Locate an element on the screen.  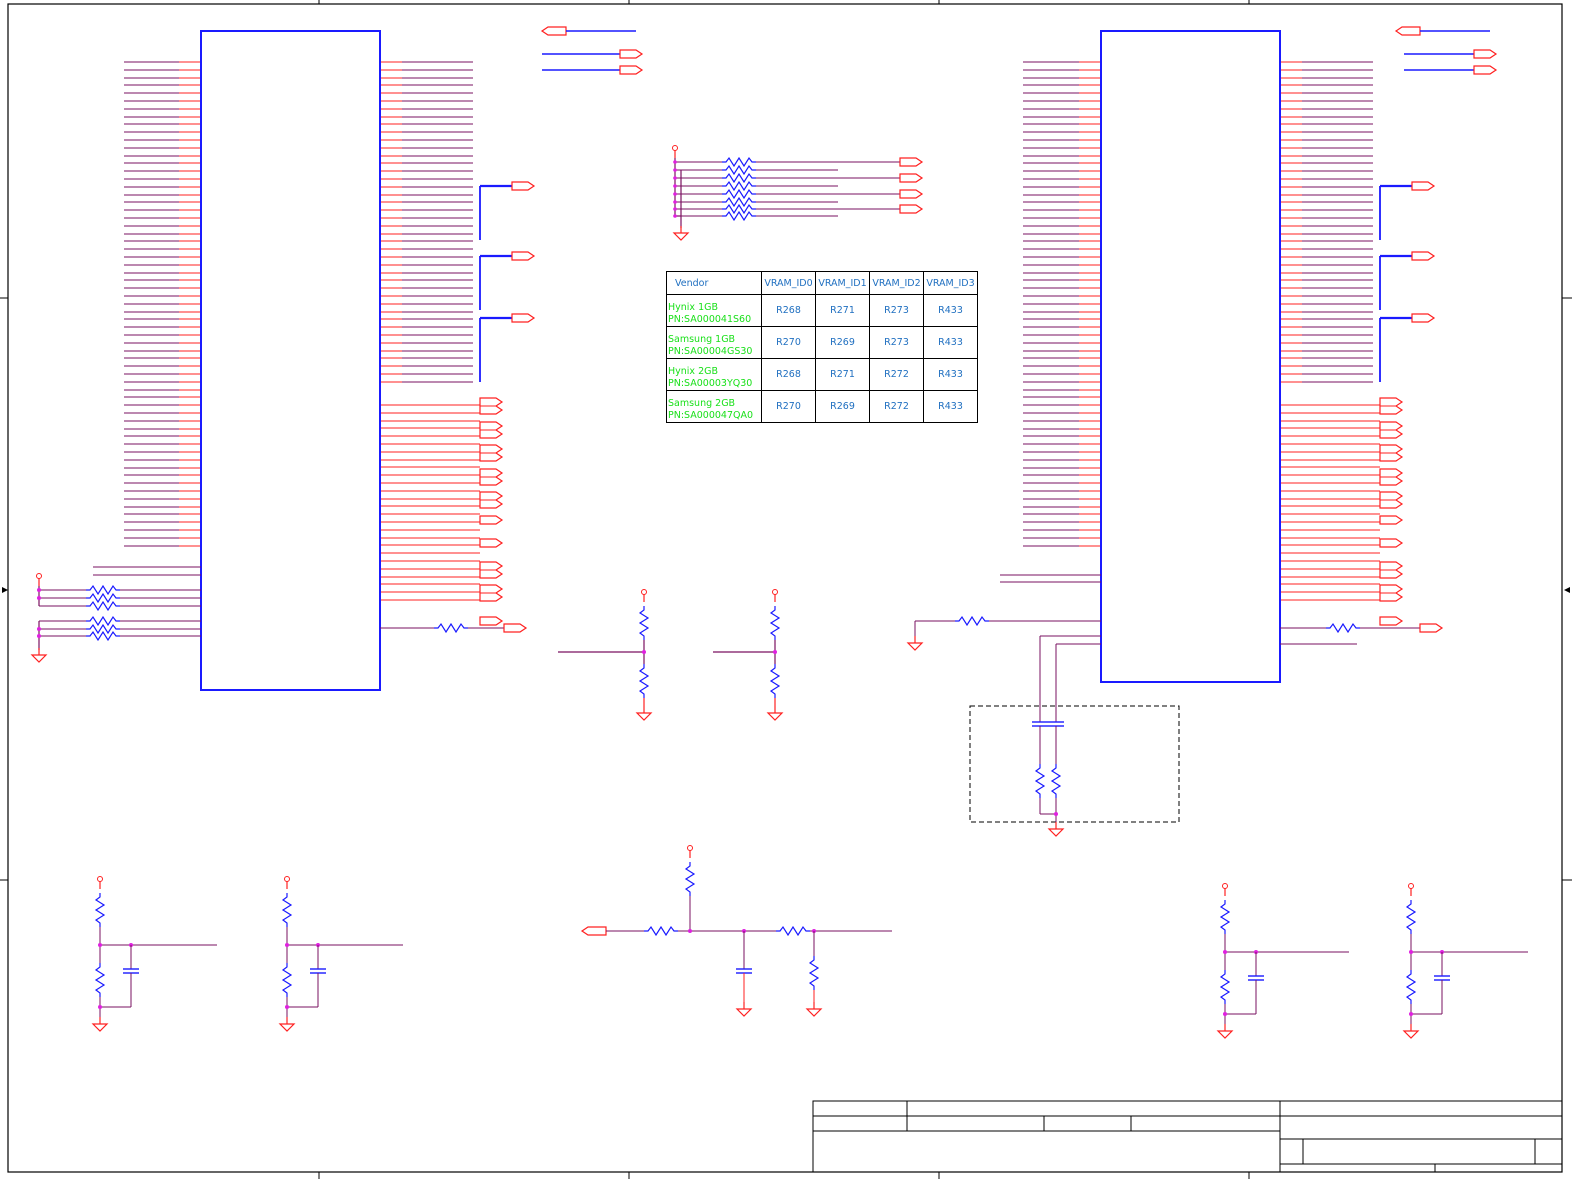
vendor-pn: PN:SA00004GS30 is located at coordinates (710, 351).